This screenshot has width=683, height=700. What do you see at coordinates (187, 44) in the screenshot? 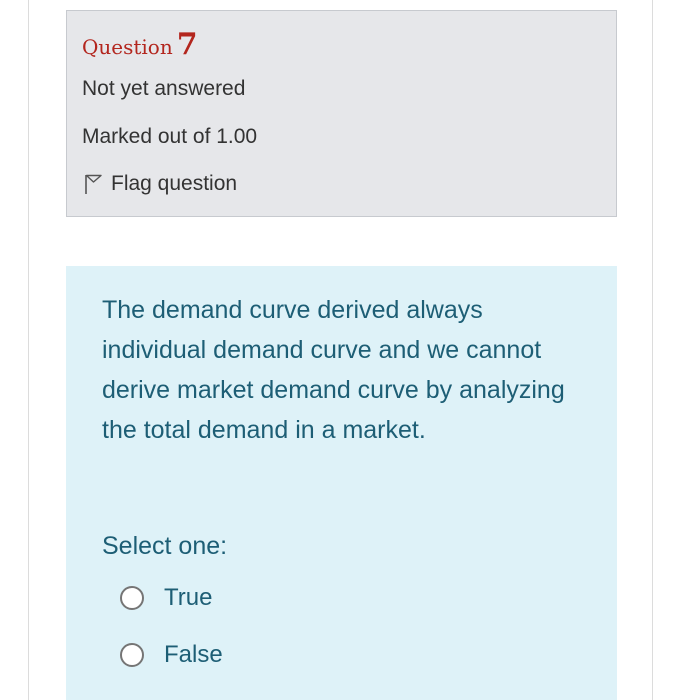
I see `question-number: 7` at bounding box center [187, 44].